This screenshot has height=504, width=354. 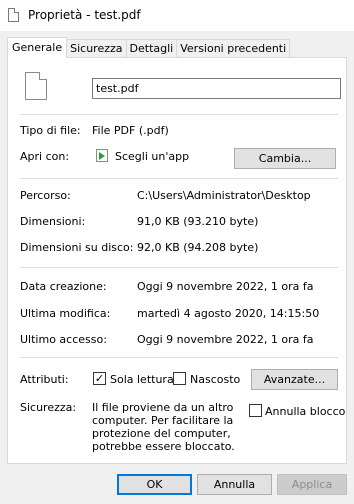 I want to click on size-label: Dimensioni:, so click(x=53, y=221).